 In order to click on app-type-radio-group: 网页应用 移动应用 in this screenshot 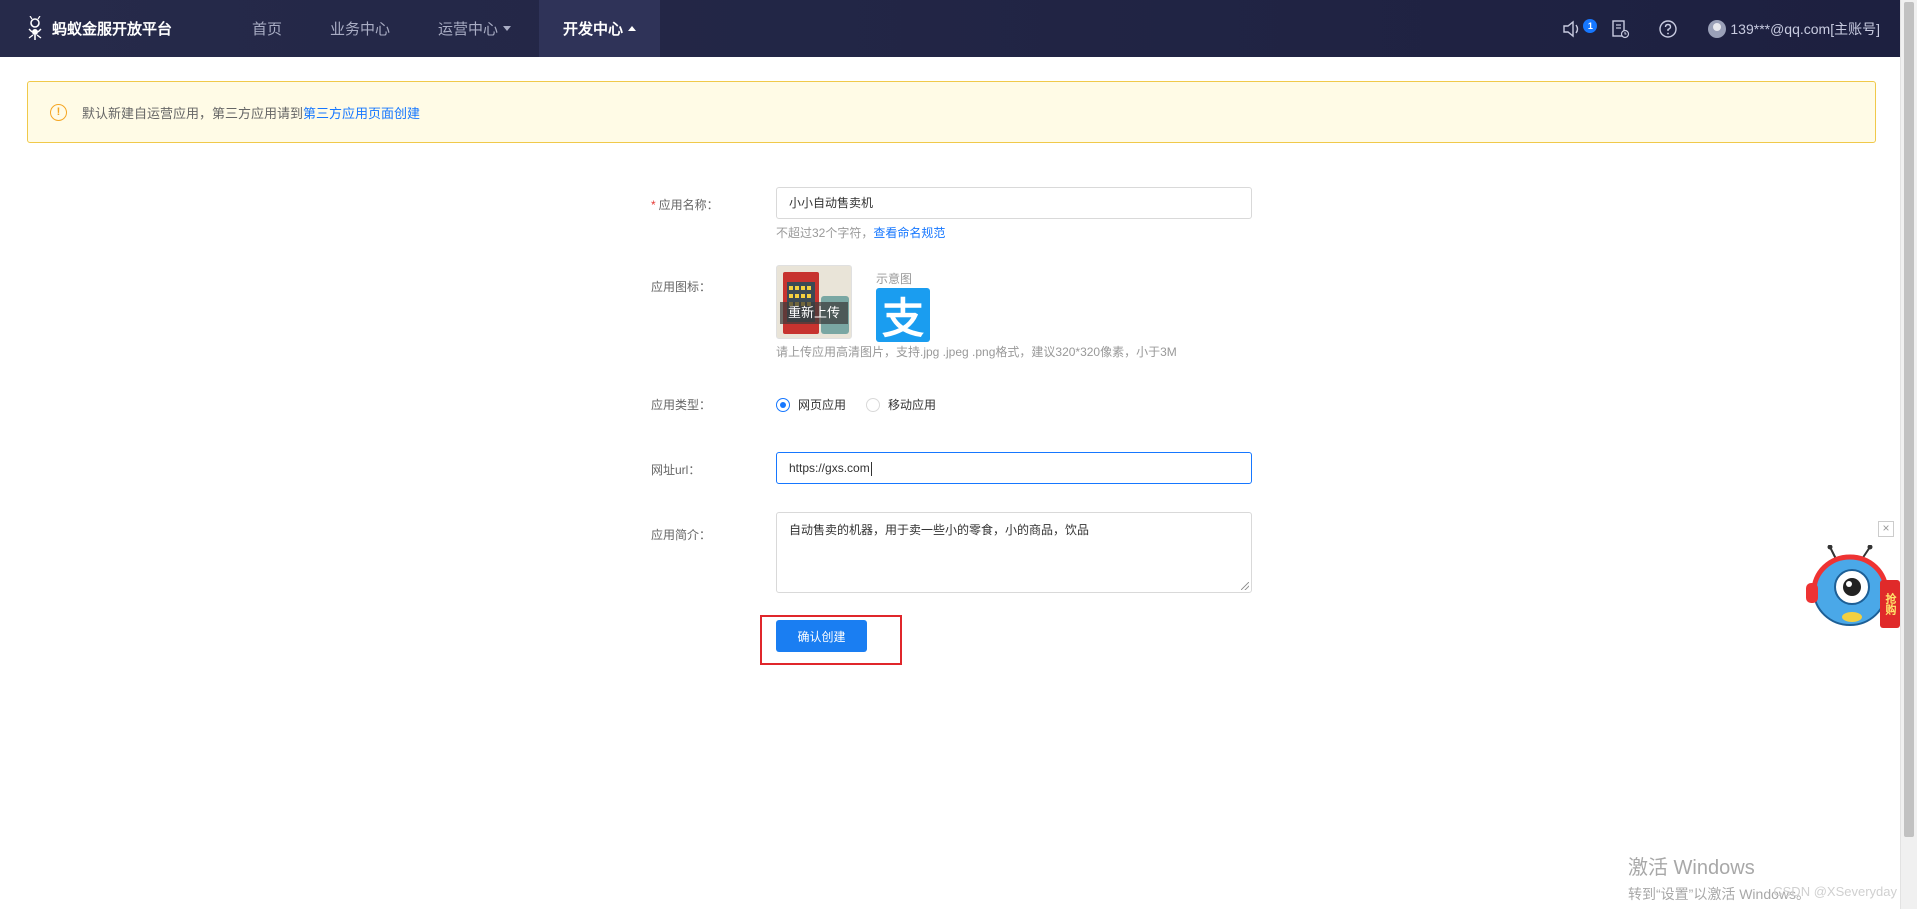, I will do `click(866, 404)`.